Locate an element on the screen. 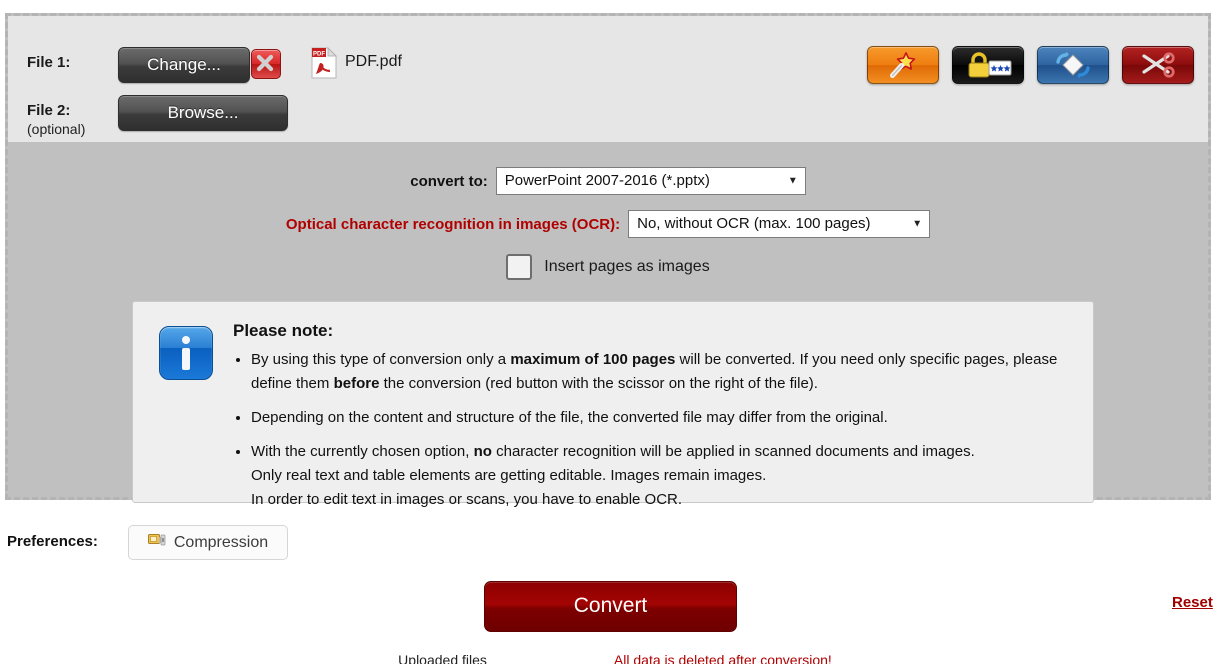 This screenshot has height=664, width=1230. rotate-icon-button is located at coordinates (1073, 65).